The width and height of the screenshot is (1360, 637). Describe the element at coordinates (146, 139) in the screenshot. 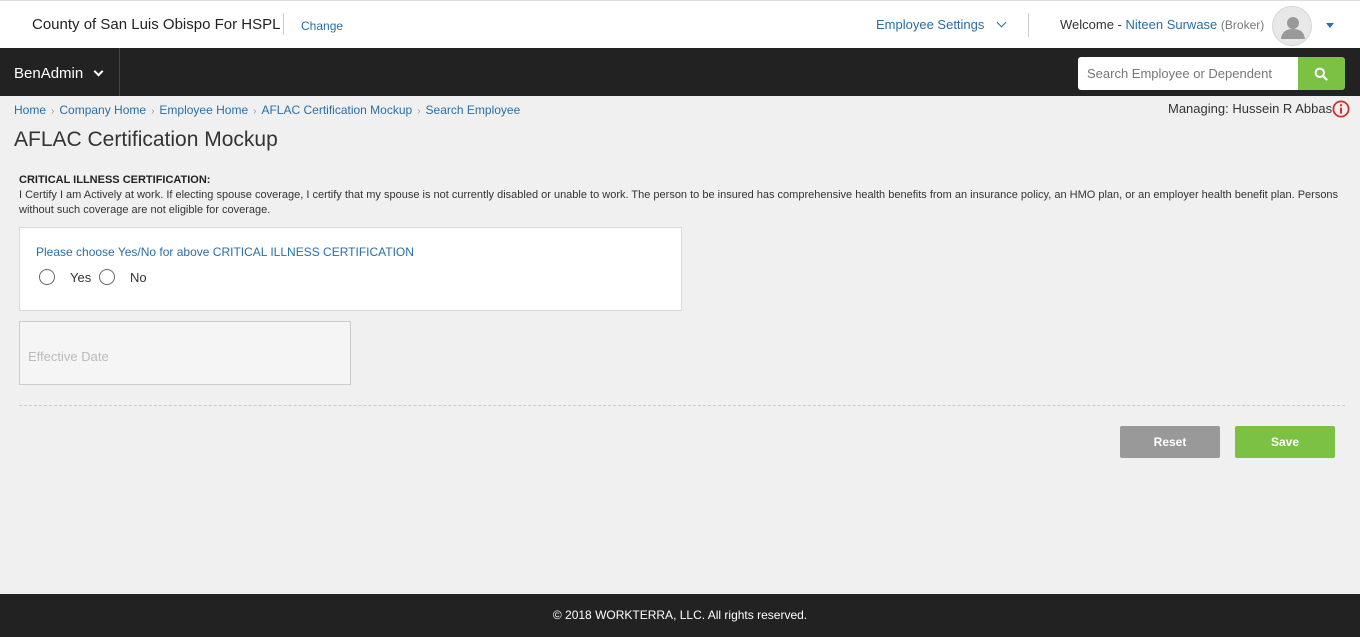

I see `page-title: AFLAC Certification Mockup` at that location.